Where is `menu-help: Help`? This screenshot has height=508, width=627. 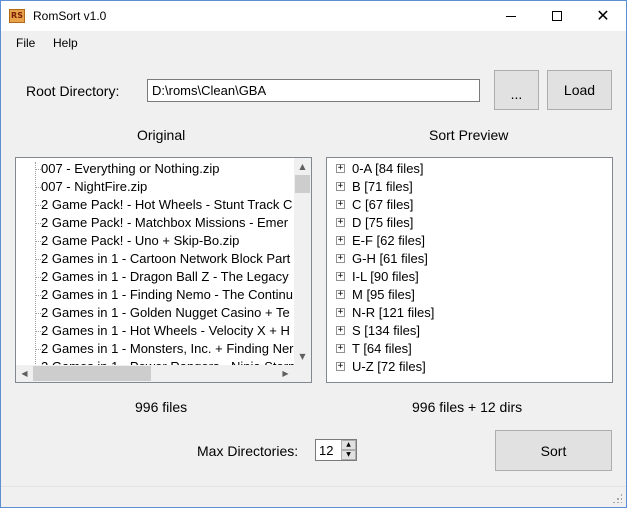
menu-help: Help is located at coordinates (65, 43).